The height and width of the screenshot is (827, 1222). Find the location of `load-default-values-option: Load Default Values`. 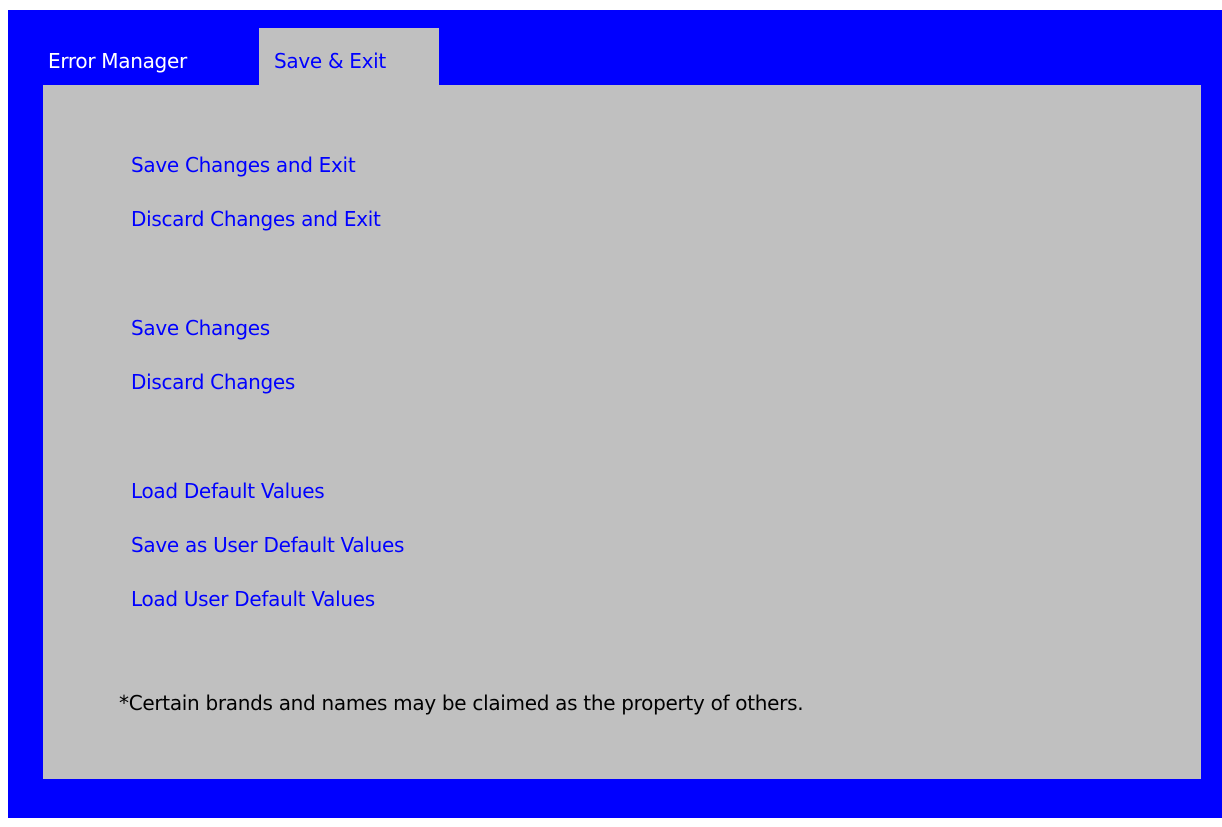

load-default-values-option: Load Default Values is located at coordinates (228, 491).